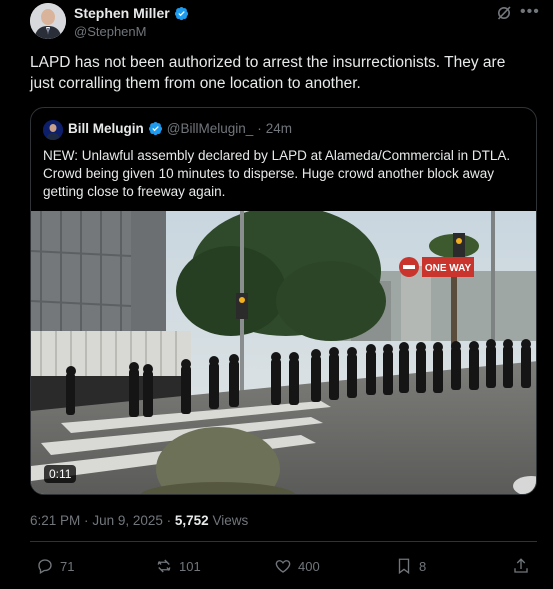  What do you see at coordinates (55, 520) in the screenshot?
I see `tweet-time: 6:21 PM` at bounding box center [55, 520].